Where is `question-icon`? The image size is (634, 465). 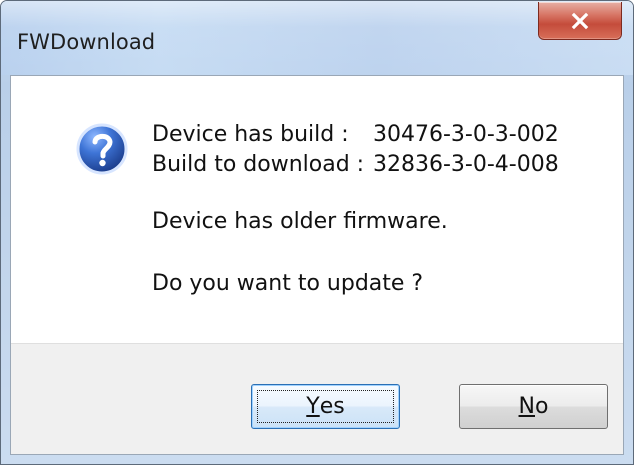
question-icon is located at coordinates (102, 149).